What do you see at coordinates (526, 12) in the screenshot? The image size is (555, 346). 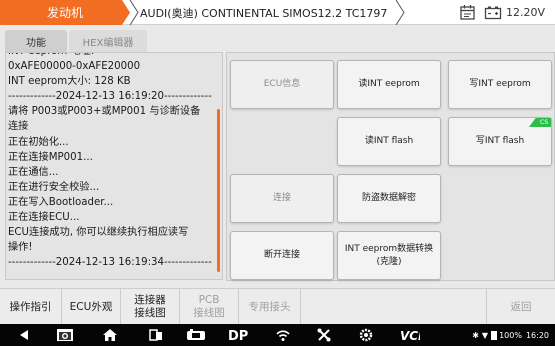 I see `voltage-readout: 12.20V` at bounding box center [526, 12].